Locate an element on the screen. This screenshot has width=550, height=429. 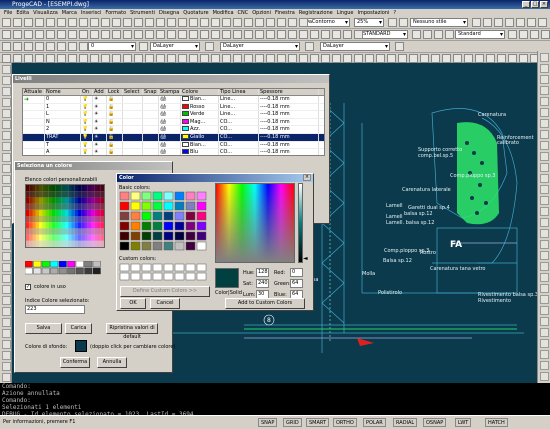
menu-item: Inserisci is located at coordinates (91, 13).